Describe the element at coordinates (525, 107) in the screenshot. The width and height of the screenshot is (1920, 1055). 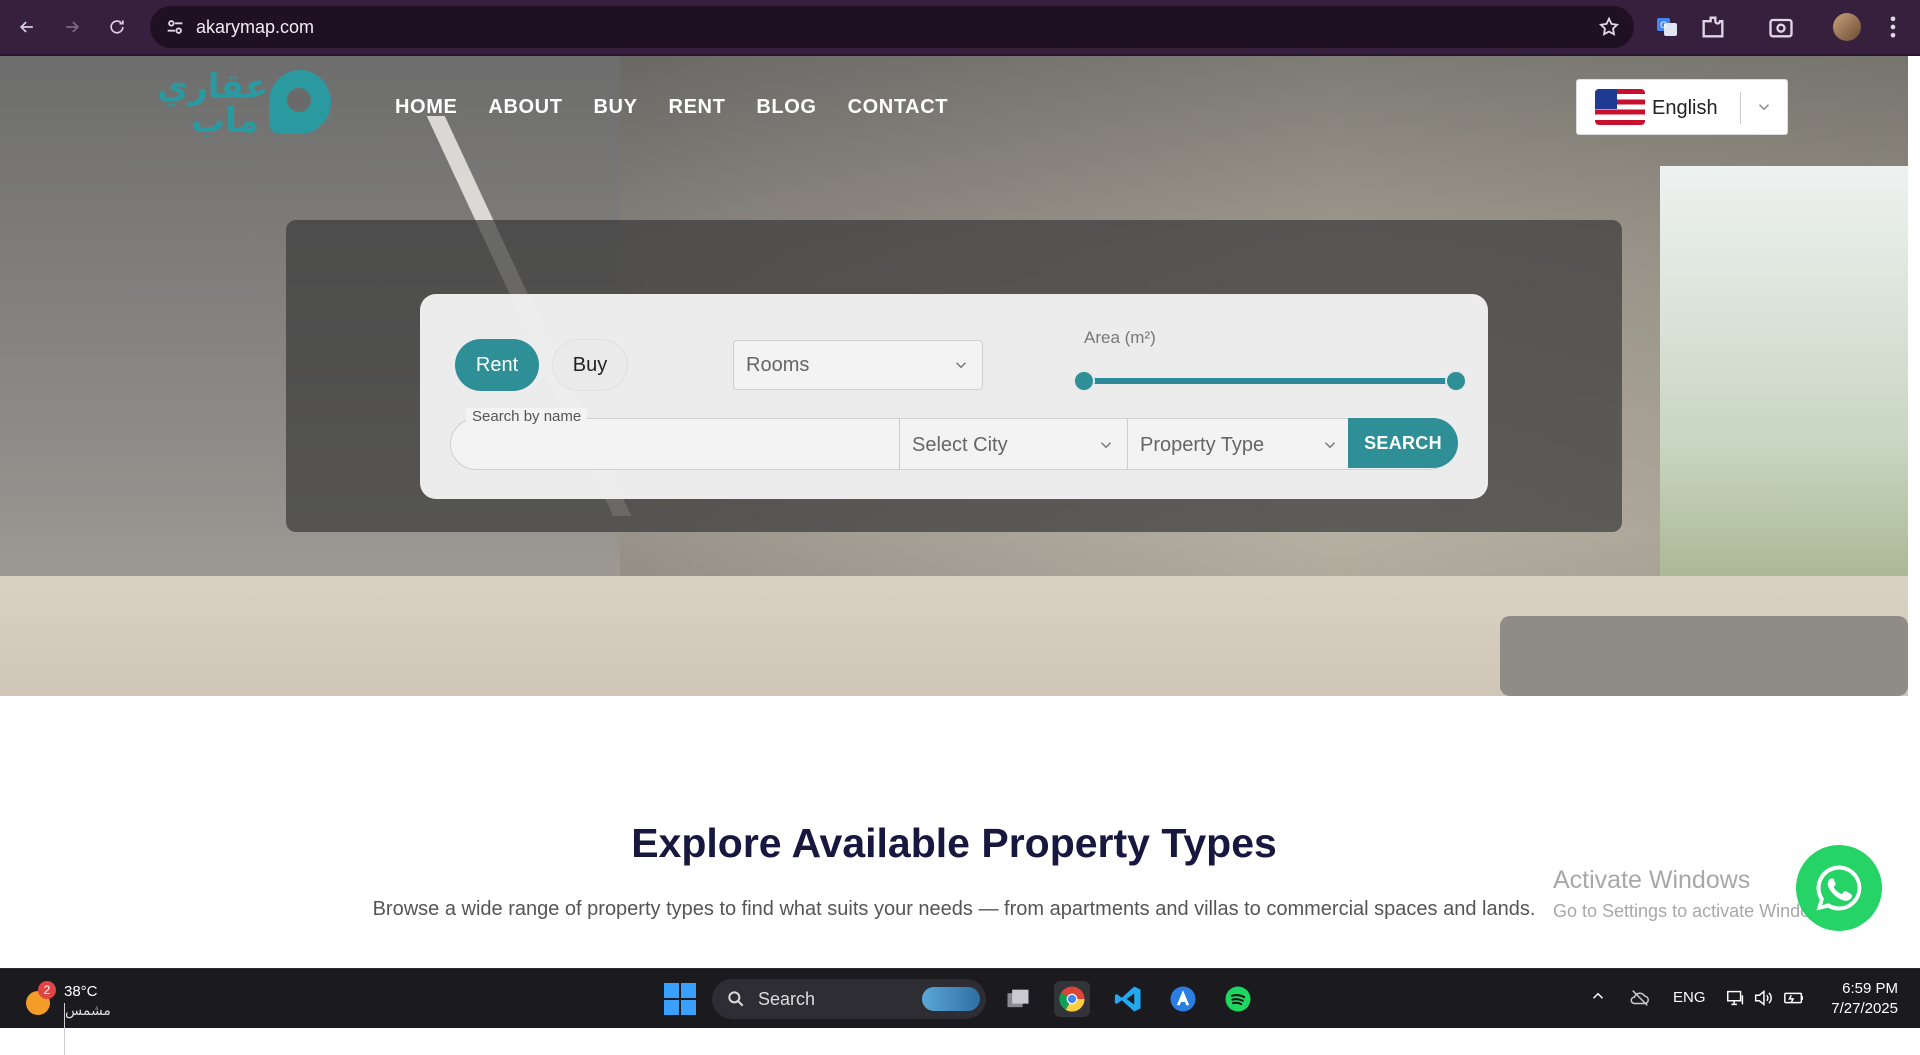
I see `menu-about: ABOUT` at that location.